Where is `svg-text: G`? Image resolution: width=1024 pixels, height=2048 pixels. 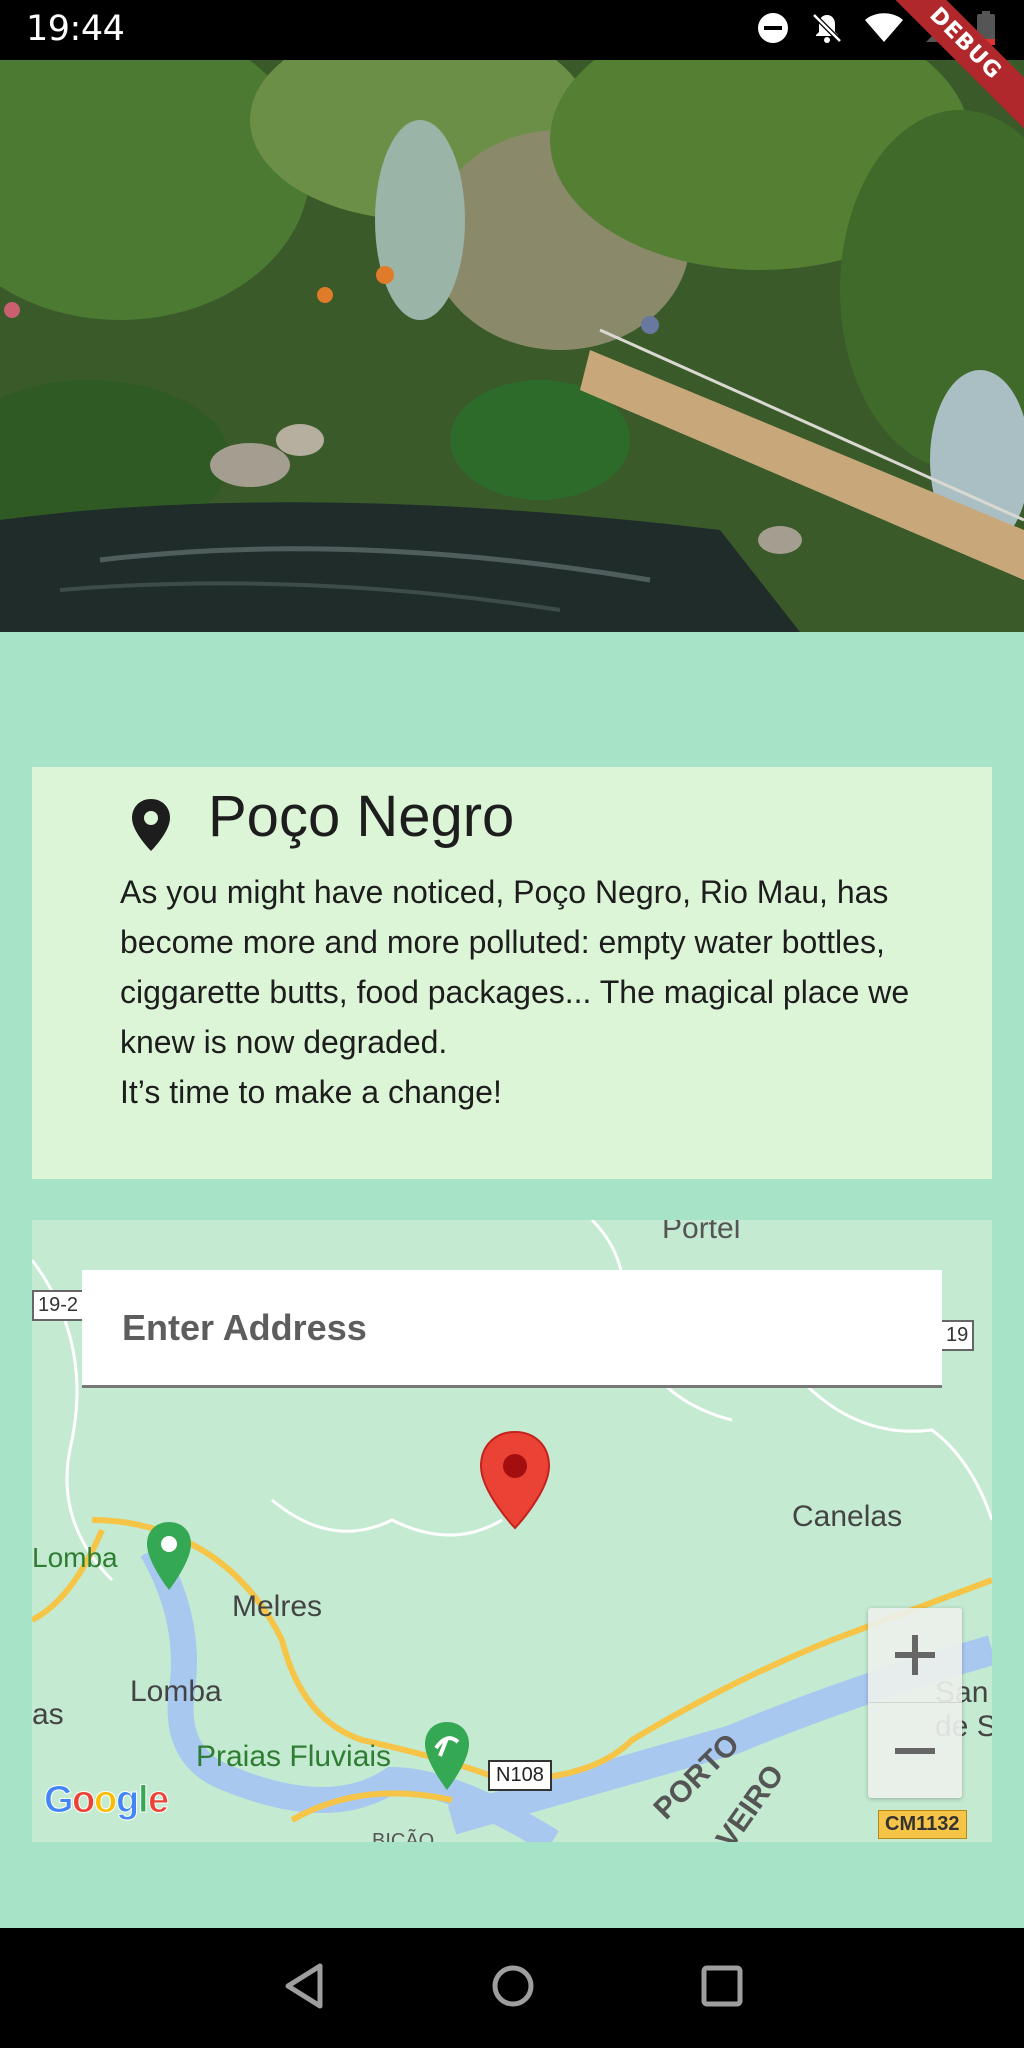 svg-text: G is located at coordinates (59, 1800).